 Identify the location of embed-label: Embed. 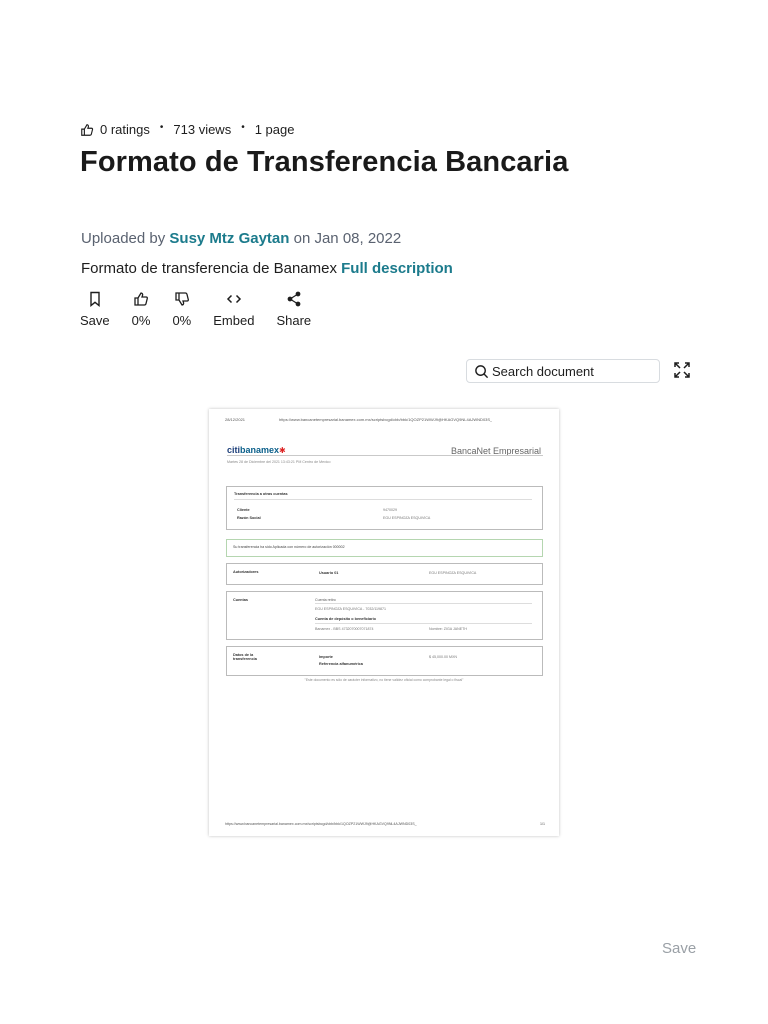
(234, 320).